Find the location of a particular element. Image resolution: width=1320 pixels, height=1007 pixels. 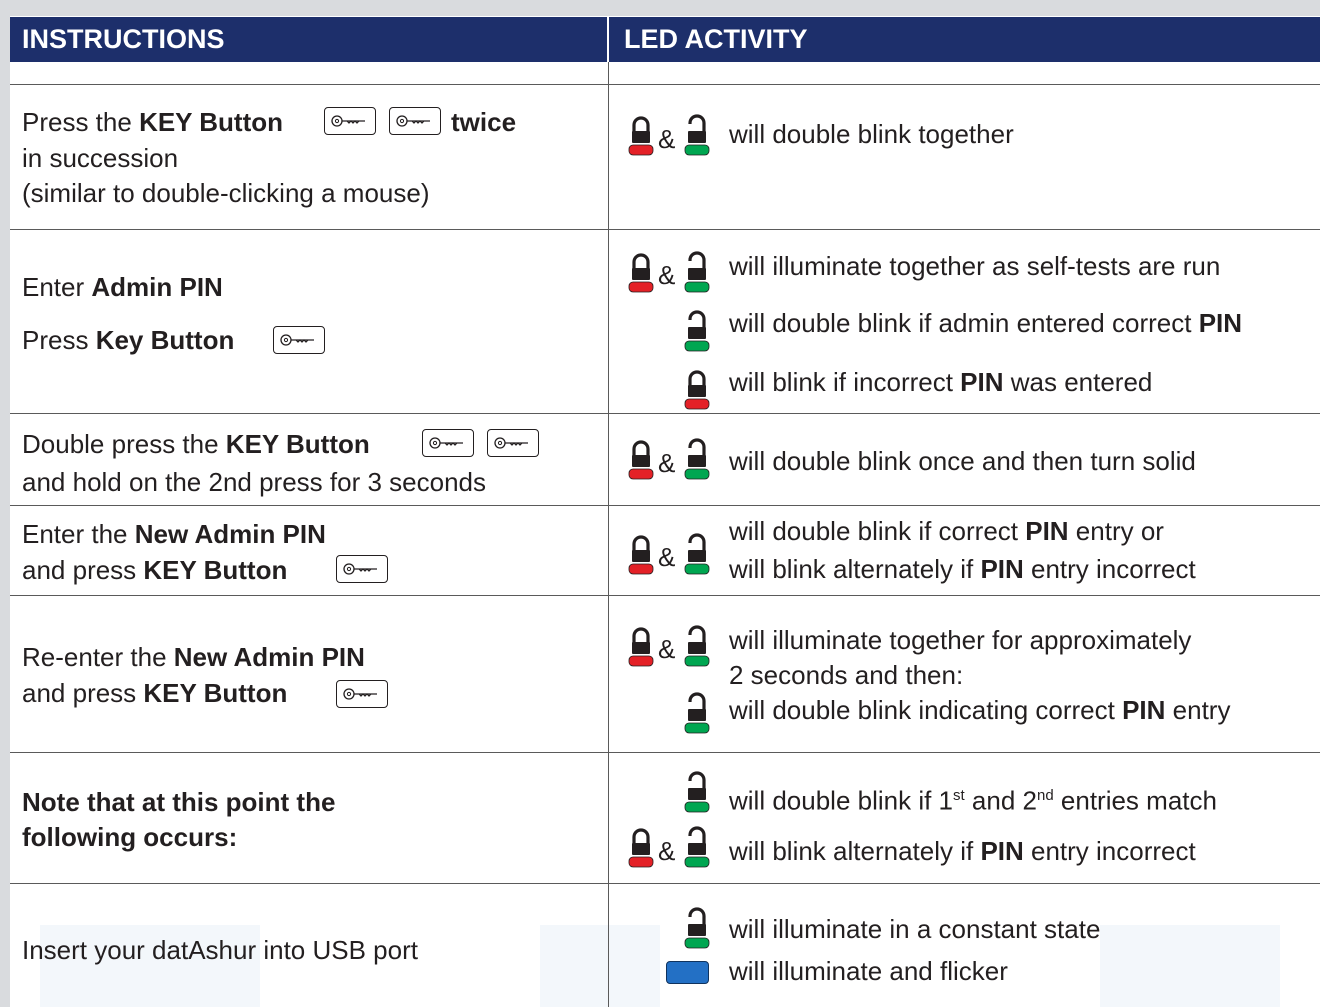

row1-instruction-line1: Press the KEY Button is located at coordinates (153, 122).